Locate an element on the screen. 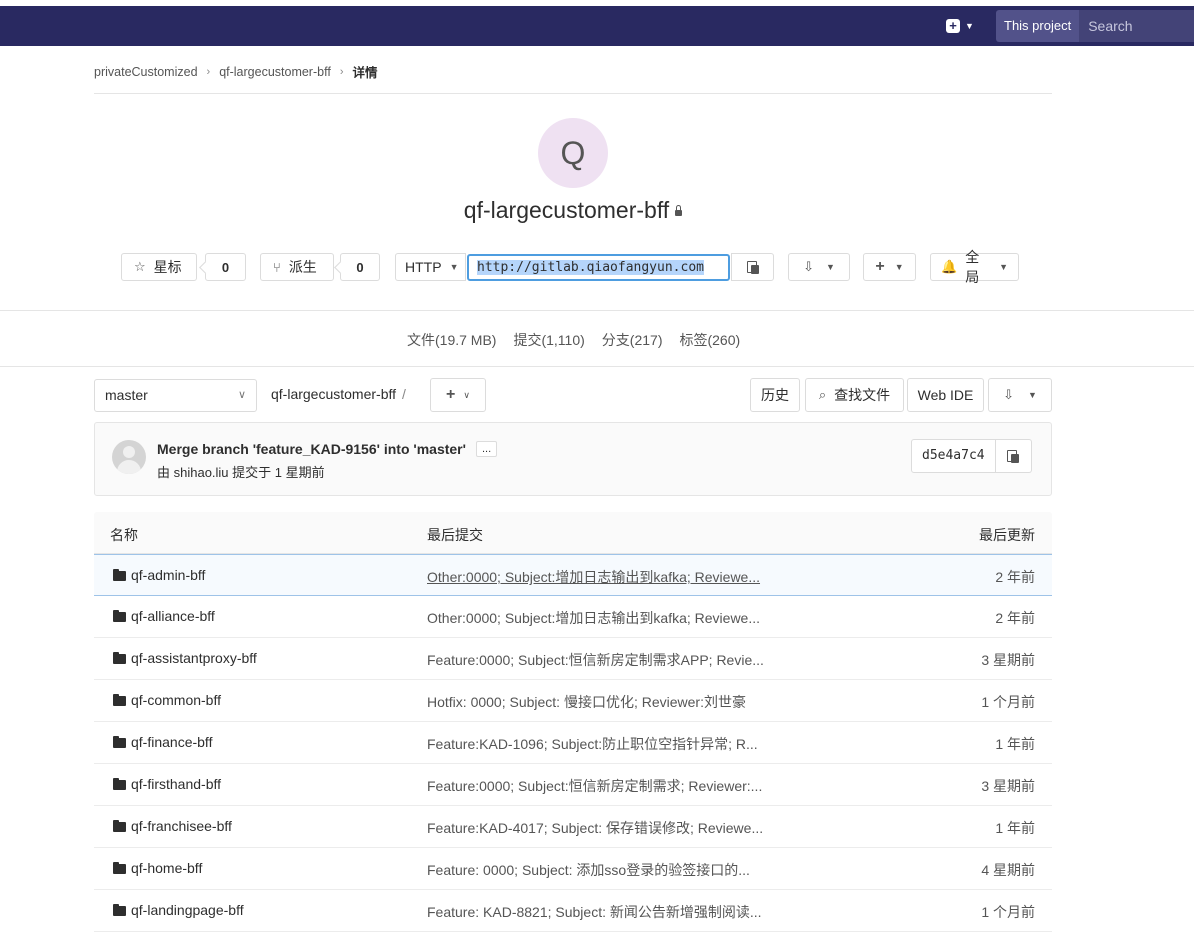 This screenshot has height=949, width=1194. project-title-row: qf-largecustomer-bff is located at coordinates (573, 210).